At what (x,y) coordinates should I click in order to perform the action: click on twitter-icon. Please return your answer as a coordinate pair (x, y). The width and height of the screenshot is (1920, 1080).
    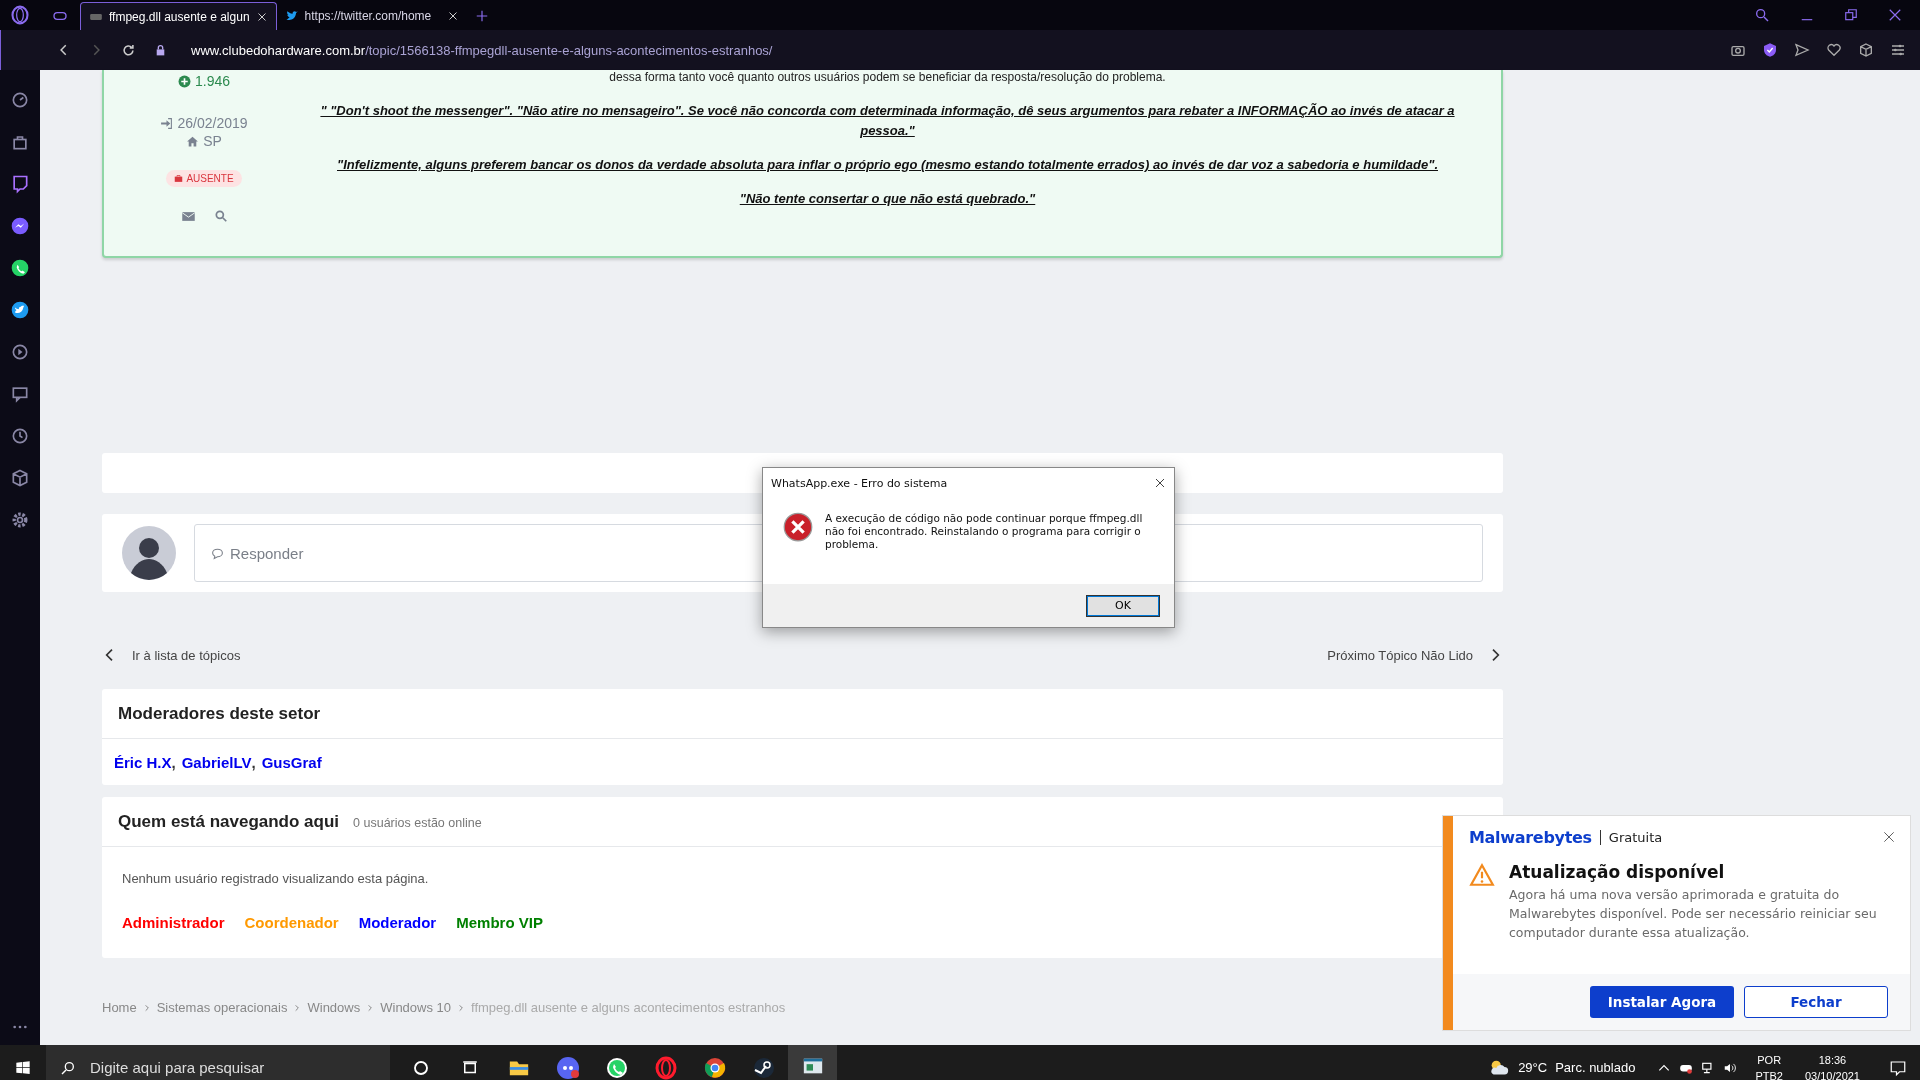
    Looking at the image, I should click on (20, 310).